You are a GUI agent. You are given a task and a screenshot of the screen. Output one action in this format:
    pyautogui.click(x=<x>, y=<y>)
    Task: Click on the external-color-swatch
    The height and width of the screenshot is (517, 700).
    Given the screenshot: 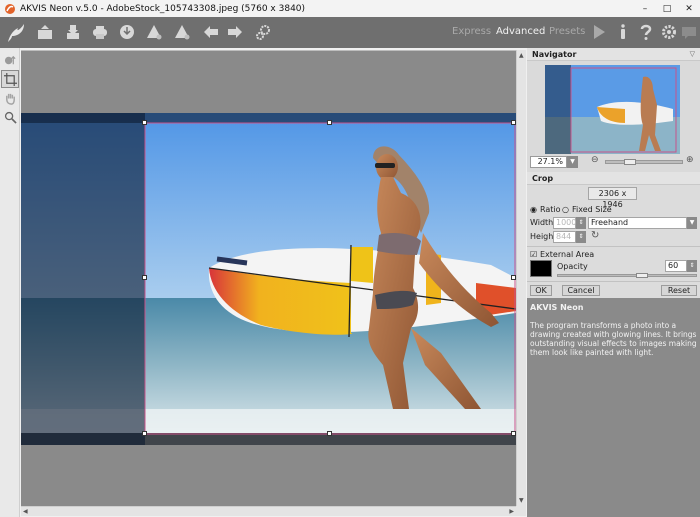 What is the action you would take?
    pyautogui.click(x=541, y=268)
    